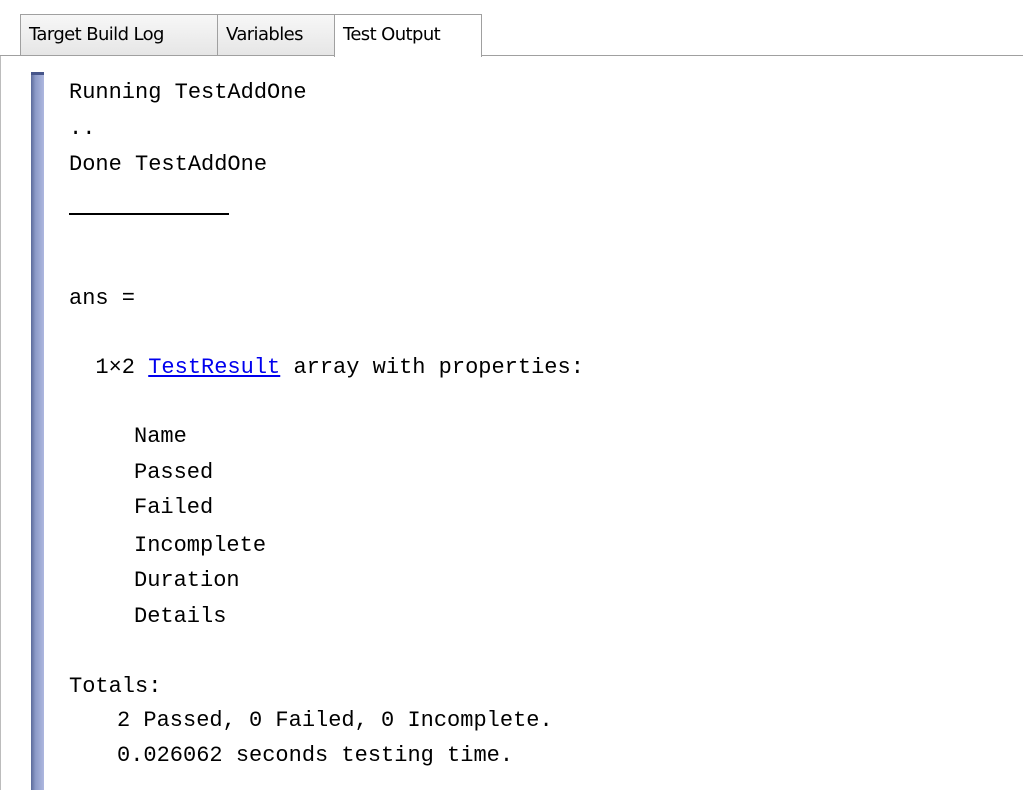 The height and width of the screenshot is (790, 1023). Describe the element at coordinates (82, 128) in the screenshot. I see `progress-dots: ..` at that location.